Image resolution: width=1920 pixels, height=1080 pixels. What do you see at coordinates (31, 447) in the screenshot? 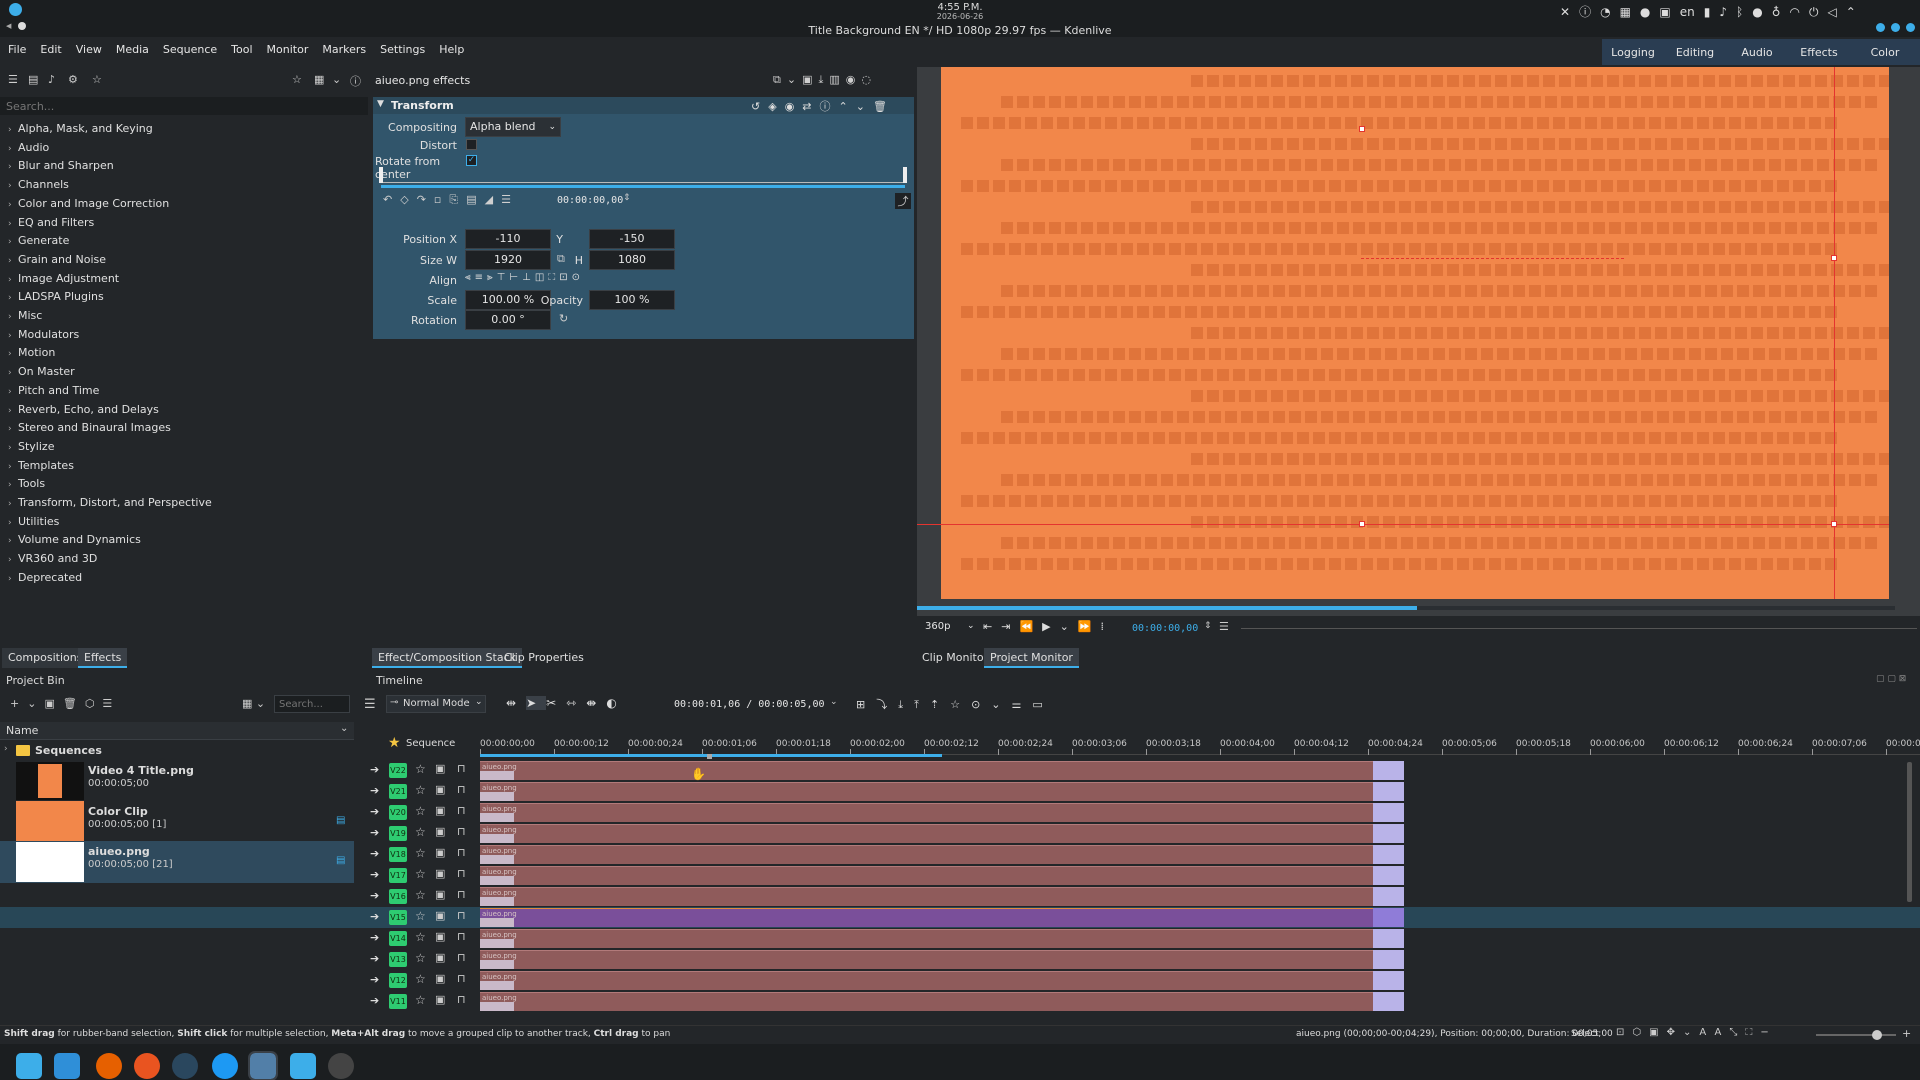
I see `effect-category: › Stylize` at bounding box center [31, 447].